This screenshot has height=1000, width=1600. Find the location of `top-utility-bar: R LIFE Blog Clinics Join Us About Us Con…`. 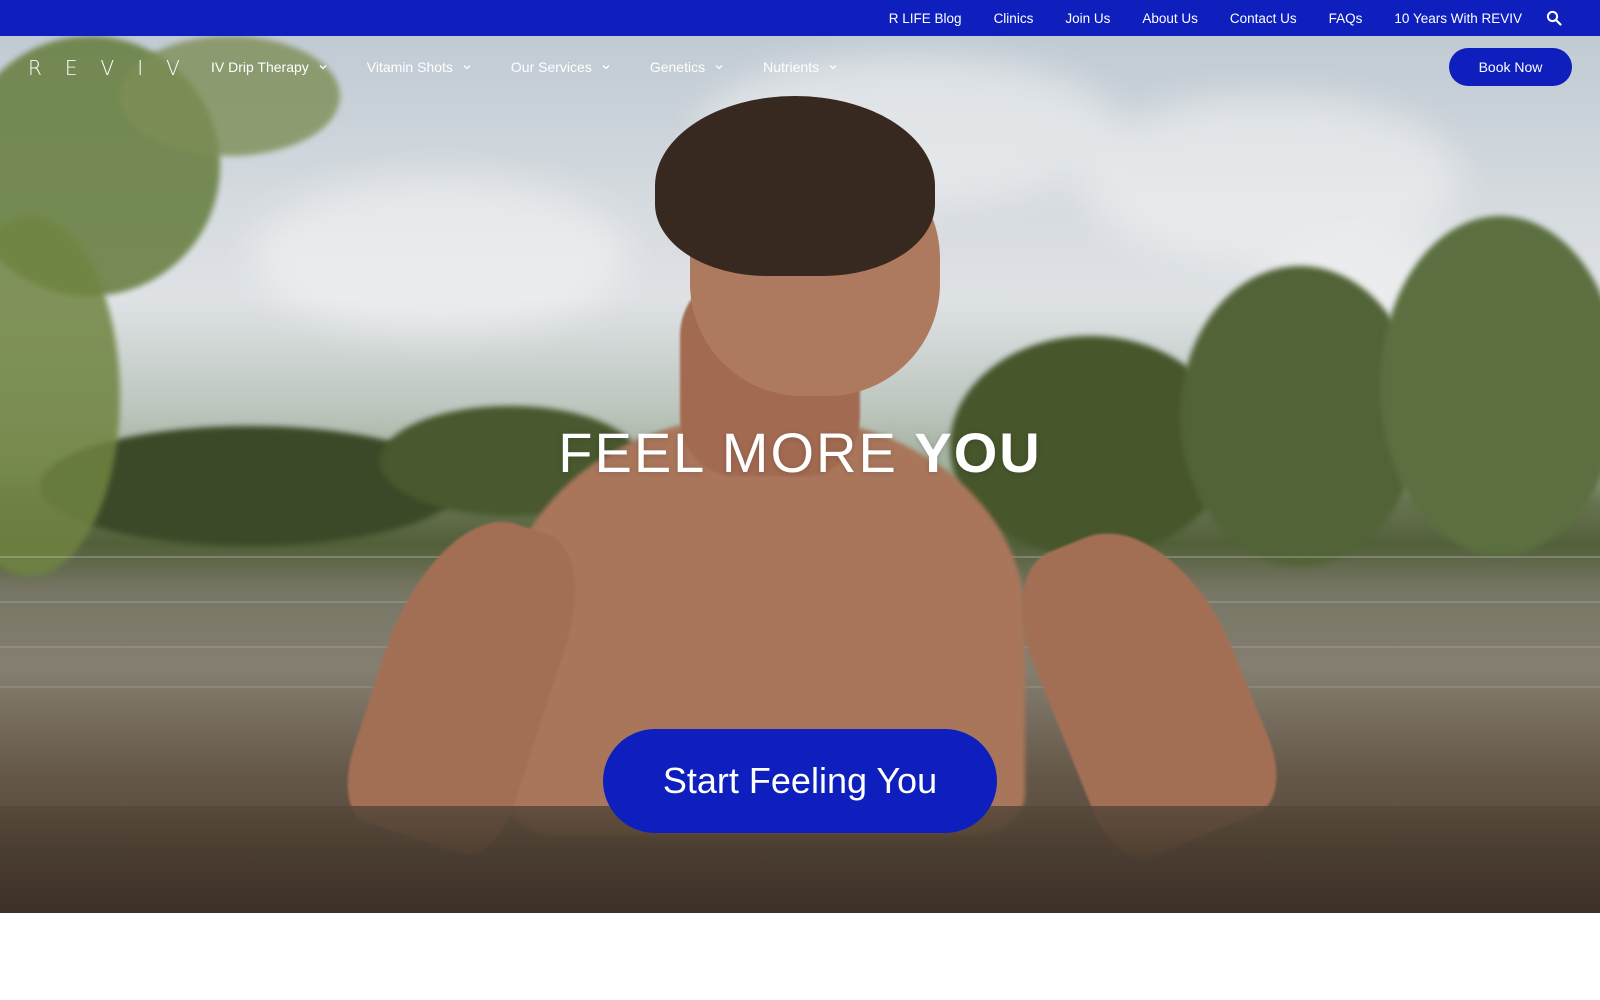

top-utility-bar: R LIFE Blog Clinics Join Us About Us Con… is located at coordinates (800, 18).